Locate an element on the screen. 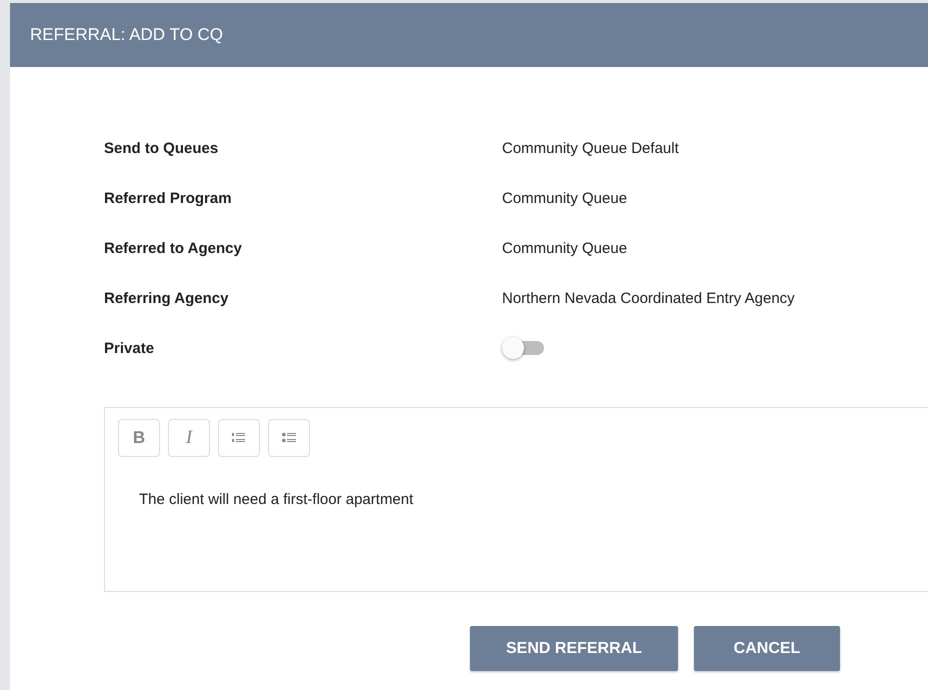 Image resolution: width=928 pixels, height=690 pixels. field-value: Northern Nevada Coordinated Entry Agency is located at coordinates (648, 298).